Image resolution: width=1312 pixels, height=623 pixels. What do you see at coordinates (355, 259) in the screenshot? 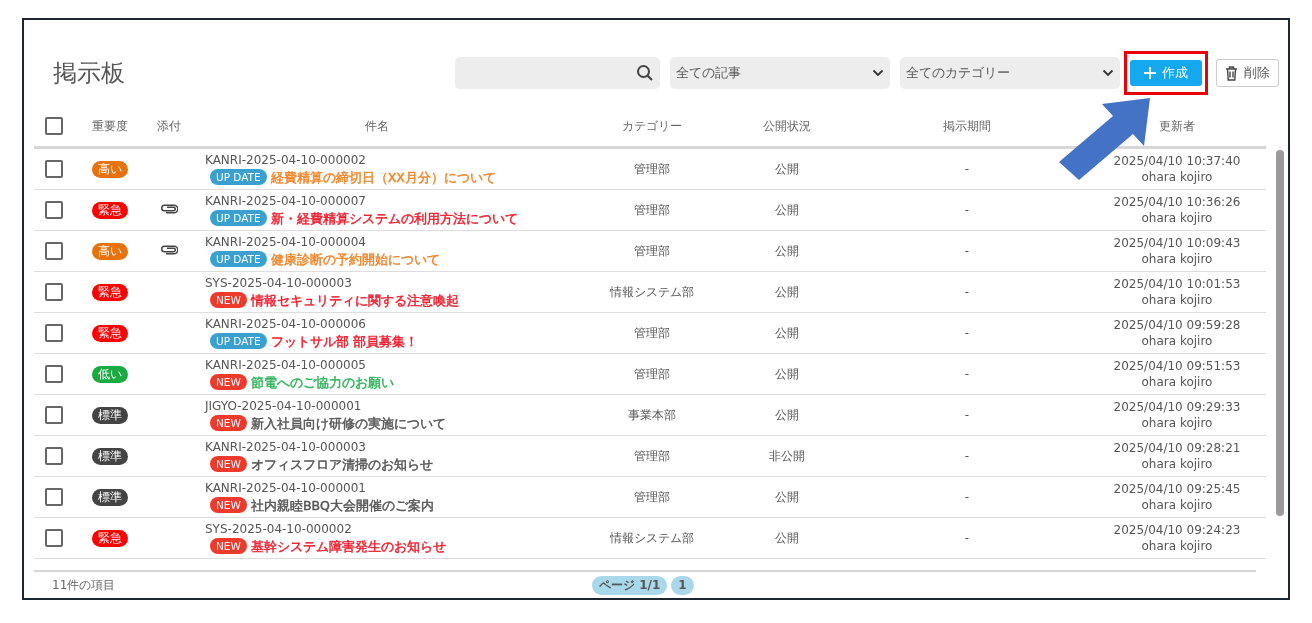
I see `notice-title-link: 健康診断の予約開始について` at bounding box center [355, 259].